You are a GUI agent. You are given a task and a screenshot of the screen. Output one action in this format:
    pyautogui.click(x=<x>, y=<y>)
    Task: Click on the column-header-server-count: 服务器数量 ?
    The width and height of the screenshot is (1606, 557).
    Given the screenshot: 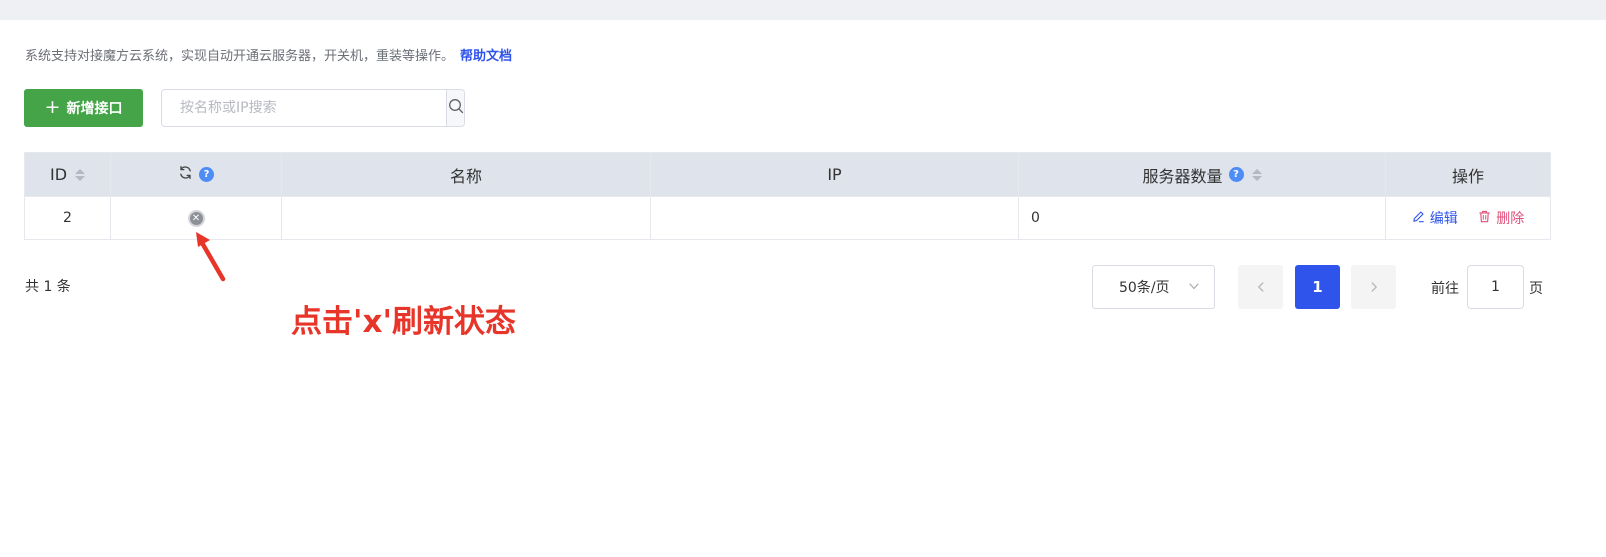 What is the action you would take?
    pyautogui.click(x=1202, y=174)
    